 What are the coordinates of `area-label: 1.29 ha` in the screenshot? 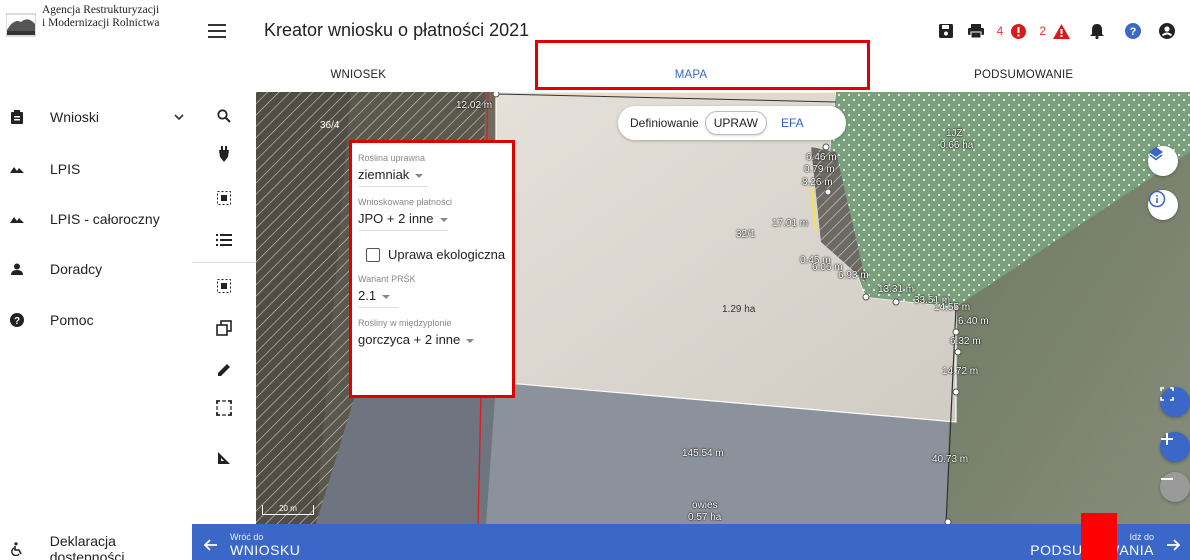 It's located at (739, 309).